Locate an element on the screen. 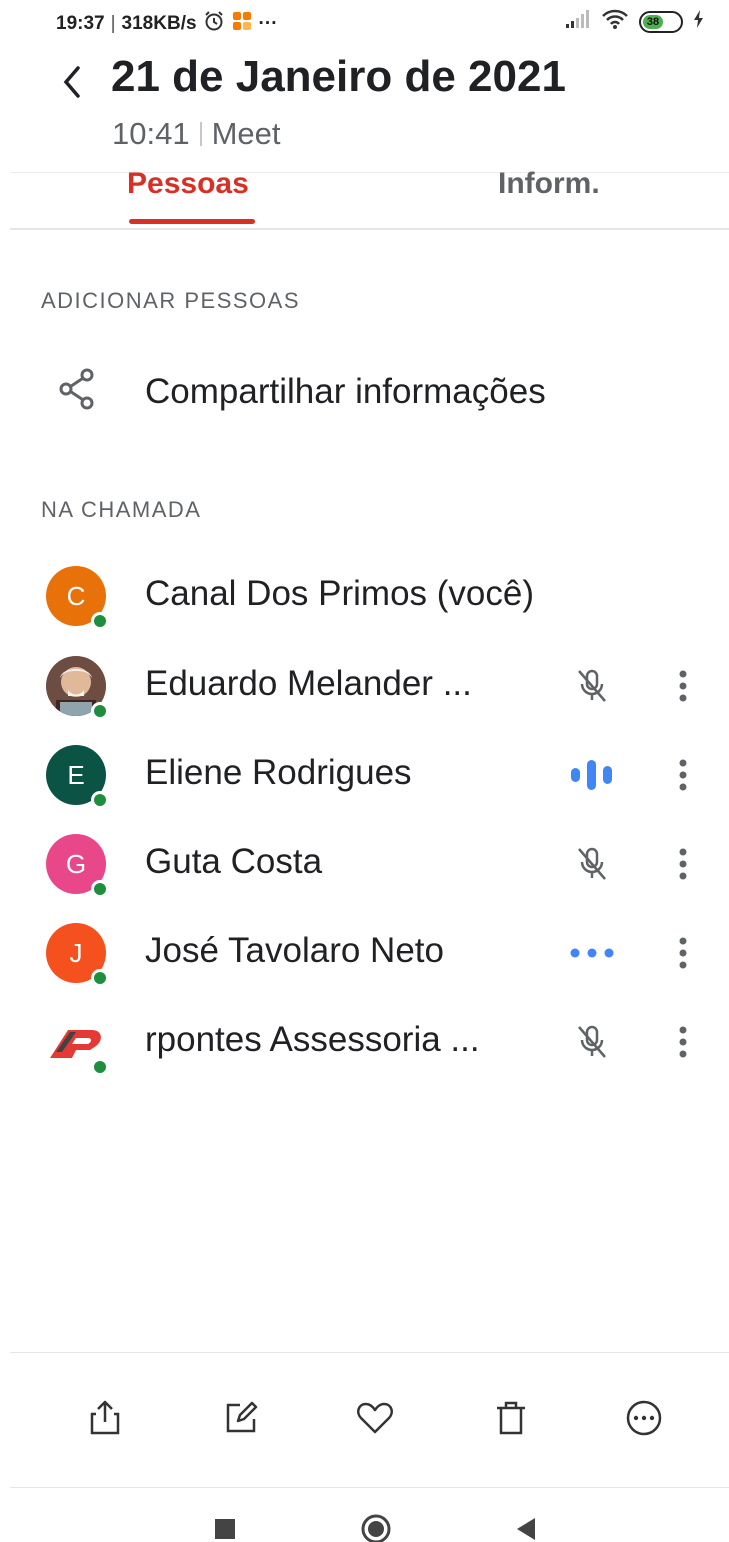 The height and width of the screenshot is (1542, 729). tab-people: Pessoas is located at coordinates (192, 195).